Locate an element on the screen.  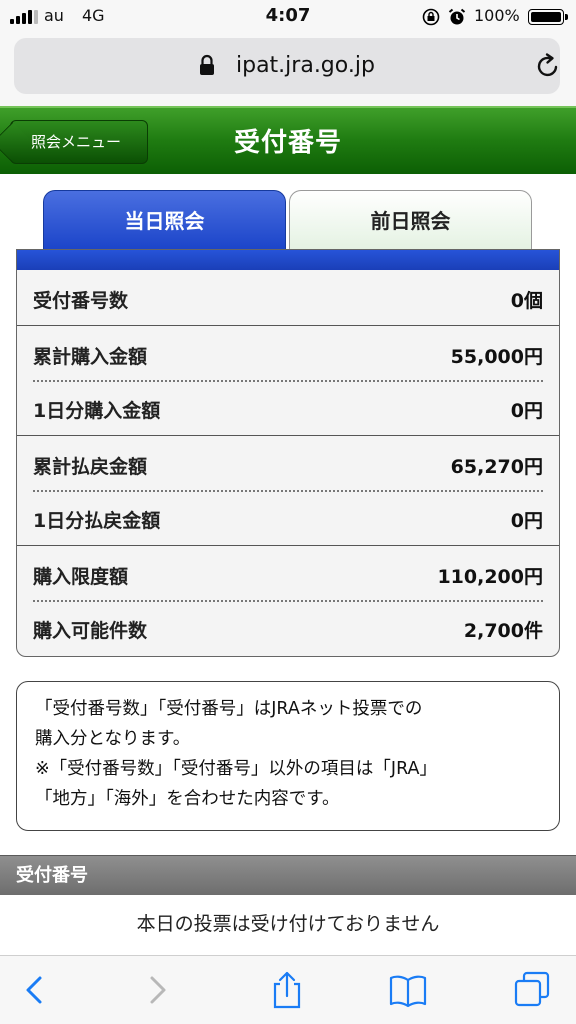
note-line: 「受付番号数」「受付番号」はJRAネット投票での is located at coordinates (229, 709).